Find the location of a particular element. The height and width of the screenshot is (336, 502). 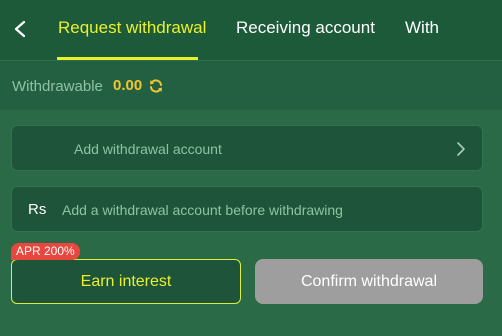

withdrawable-label: Withdrawable is located at coordinates (57, 86).